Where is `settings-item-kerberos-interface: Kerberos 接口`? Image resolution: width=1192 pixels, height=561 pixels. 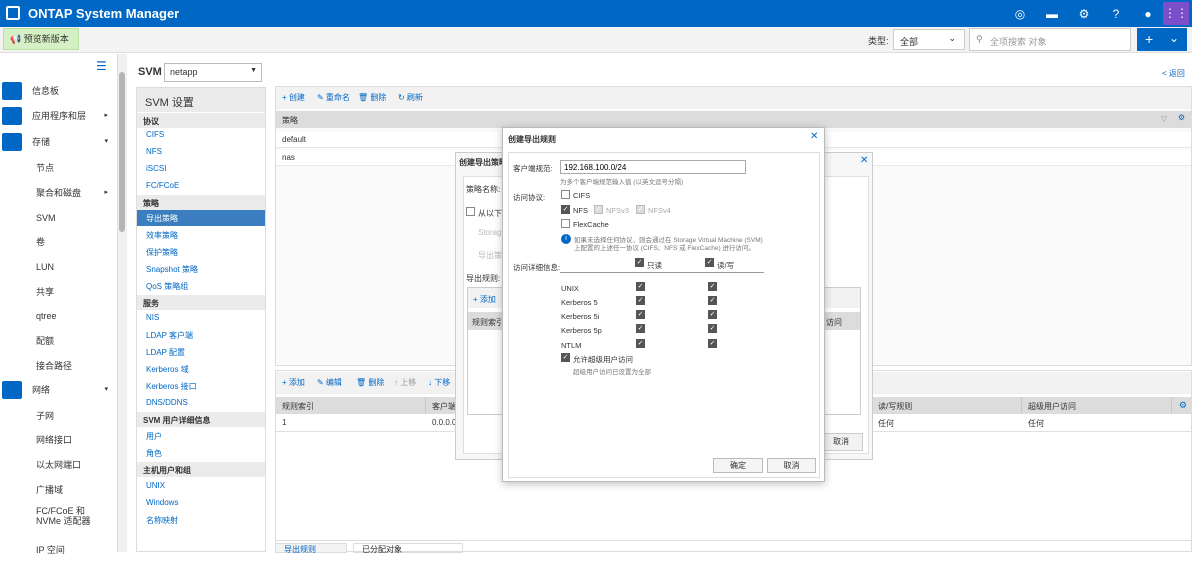
settings-item-kerberos-interface: Kerberos 接口 is located at coordinates (201, 386).